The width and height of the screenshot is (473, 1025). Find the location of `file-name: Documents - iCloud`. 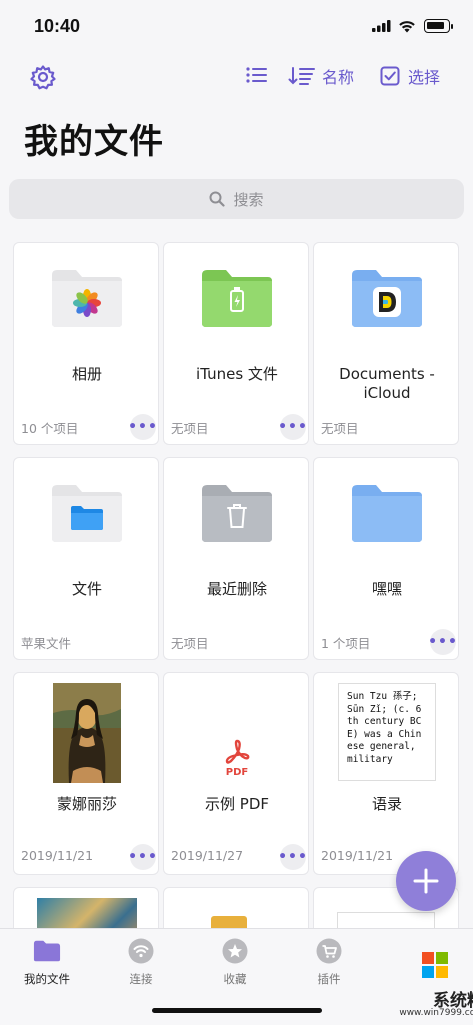

file-name: Documents - iCloud is located at coordinates (387, 383).